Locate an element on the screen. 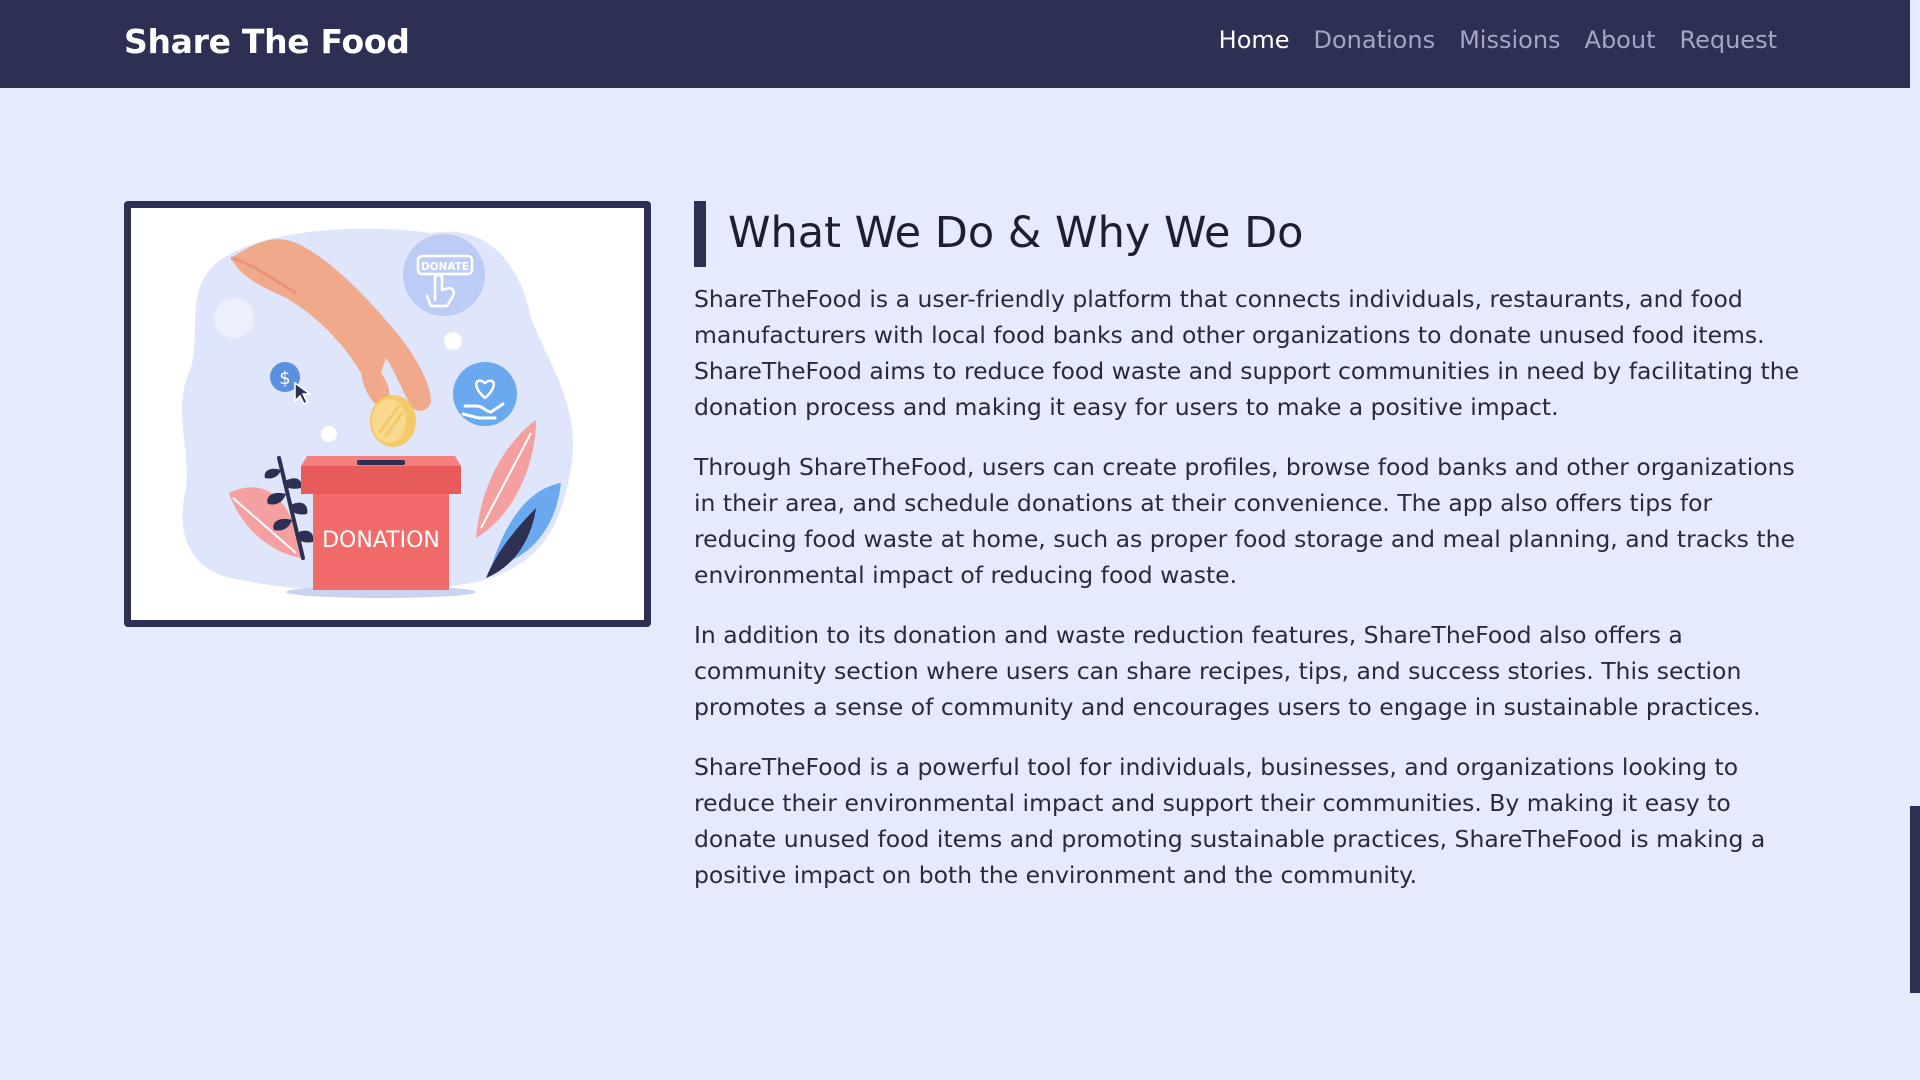  nav-link-request: Request is located at coordinates (1729, 40).